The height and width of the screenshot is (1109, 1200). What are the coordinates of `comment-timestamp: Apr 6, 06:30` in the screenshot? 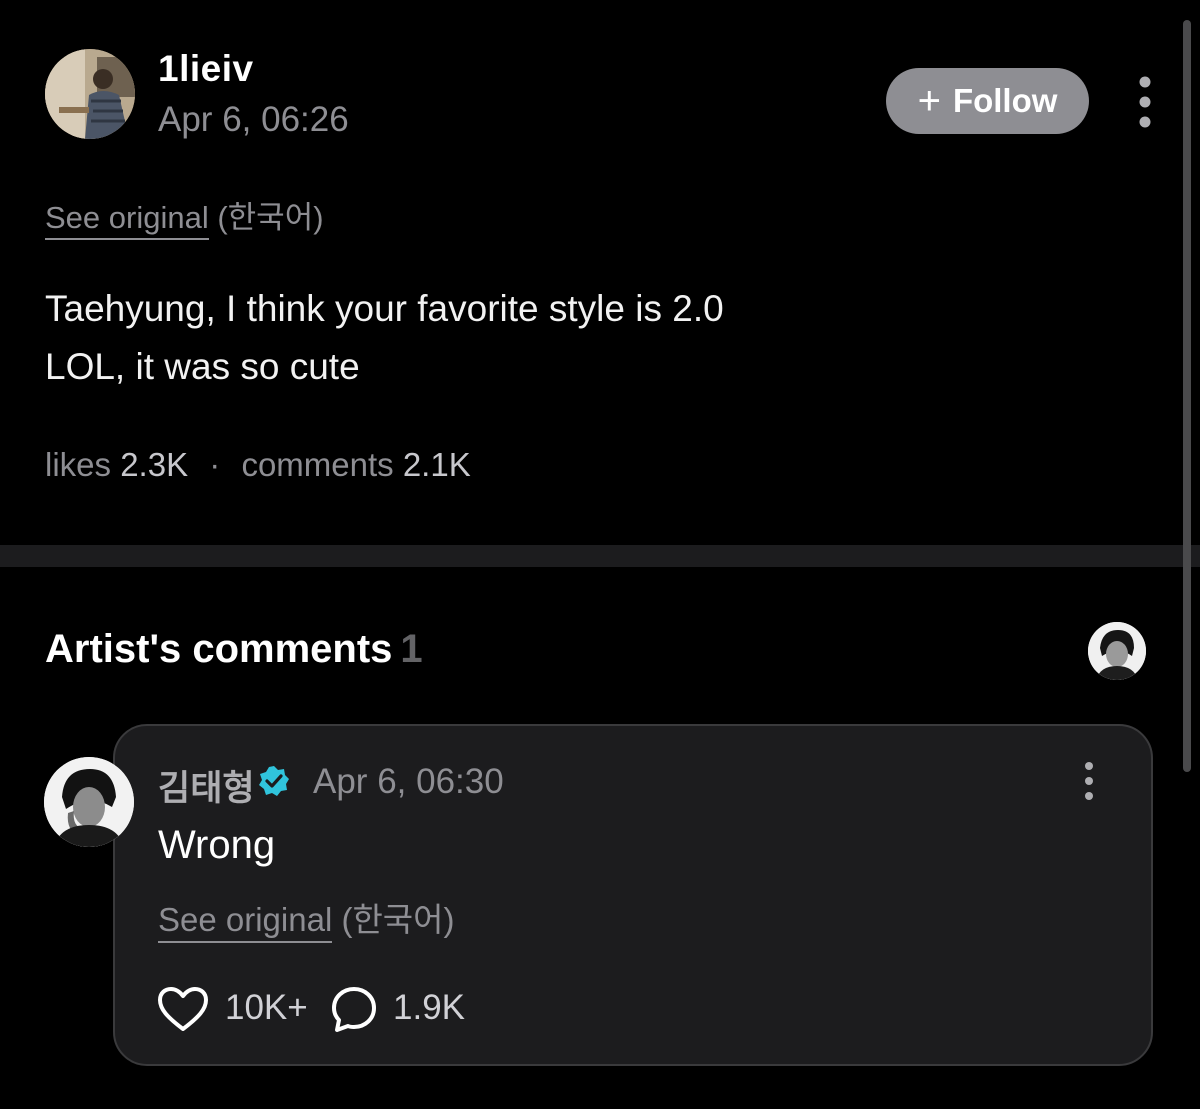 It's located at (408, 781).